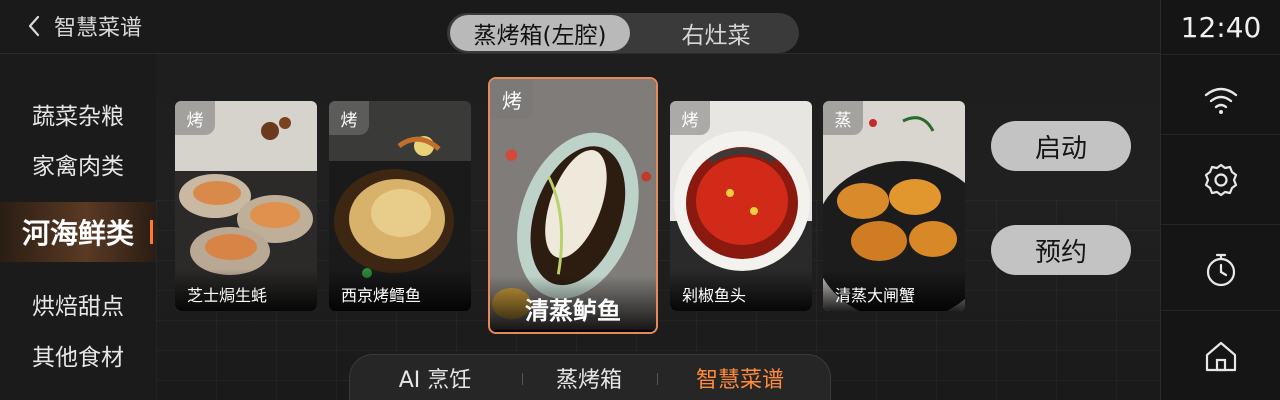  What do you see at coordinates (894, 290) in the screenshot?
I see `dish-name: 清蒸大闸蟹` at bounding box center [894, 290].